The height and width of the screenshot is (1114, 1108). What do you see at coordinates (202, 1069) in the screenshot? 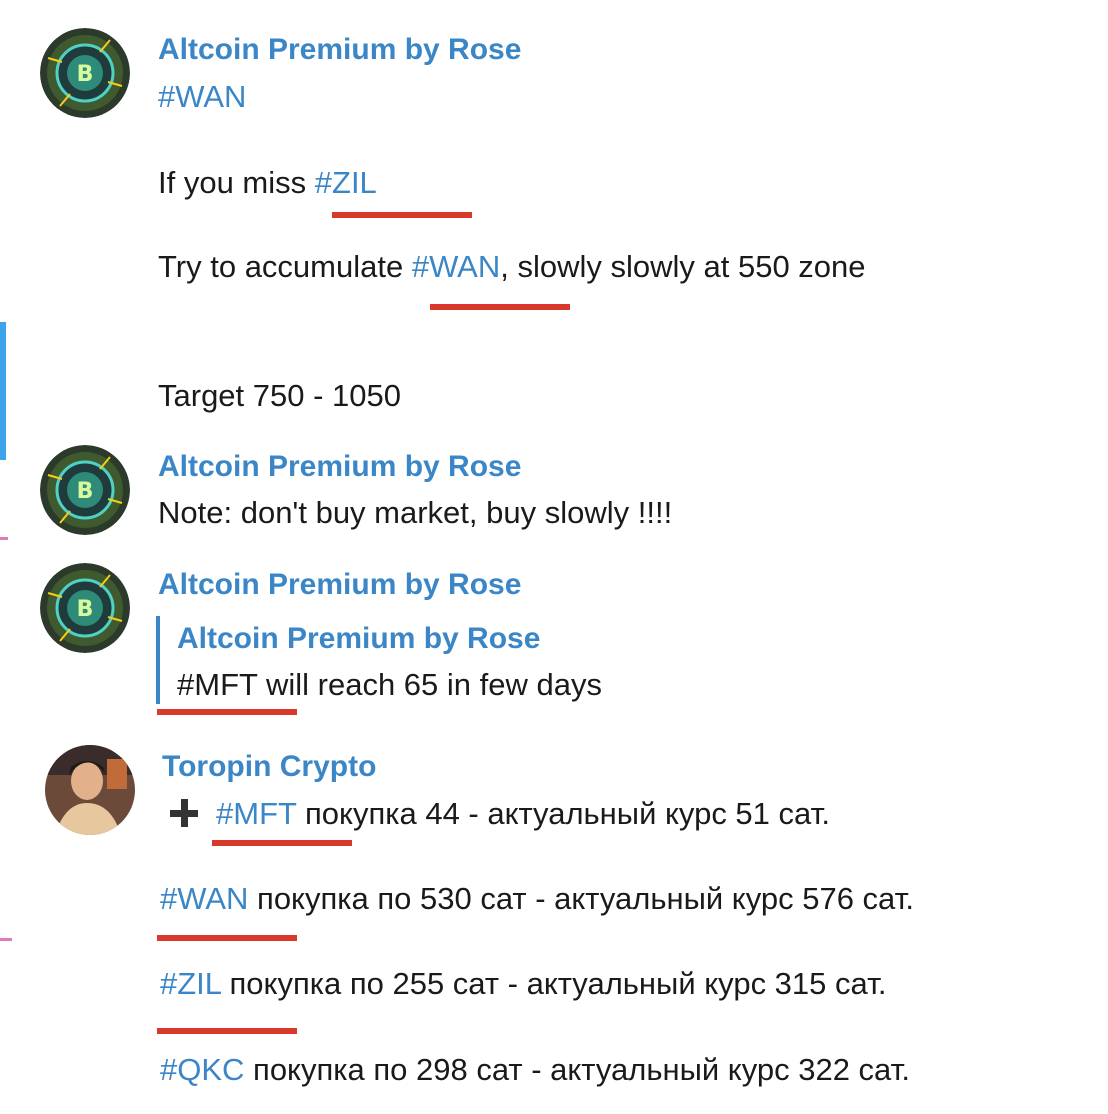
I see `hashtag-link: #QKC` at bounding box center [202, 1069].